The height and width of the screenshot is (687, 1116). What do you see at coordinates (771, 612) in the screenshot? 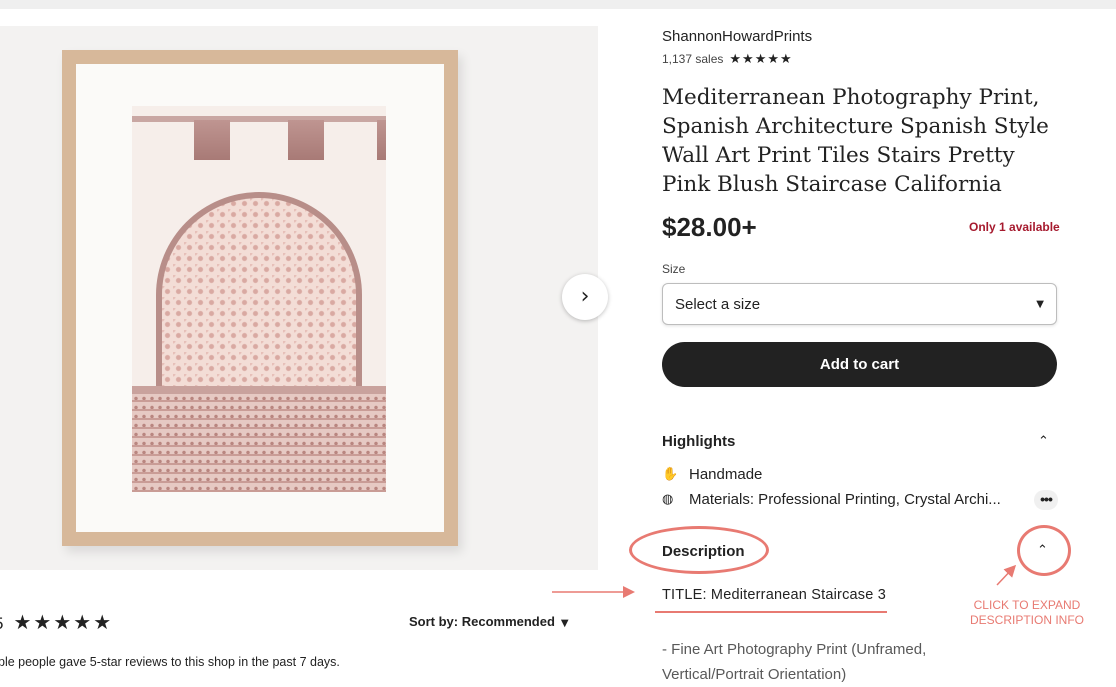
I see `annotation-underline` at bounding box center [771, 612].